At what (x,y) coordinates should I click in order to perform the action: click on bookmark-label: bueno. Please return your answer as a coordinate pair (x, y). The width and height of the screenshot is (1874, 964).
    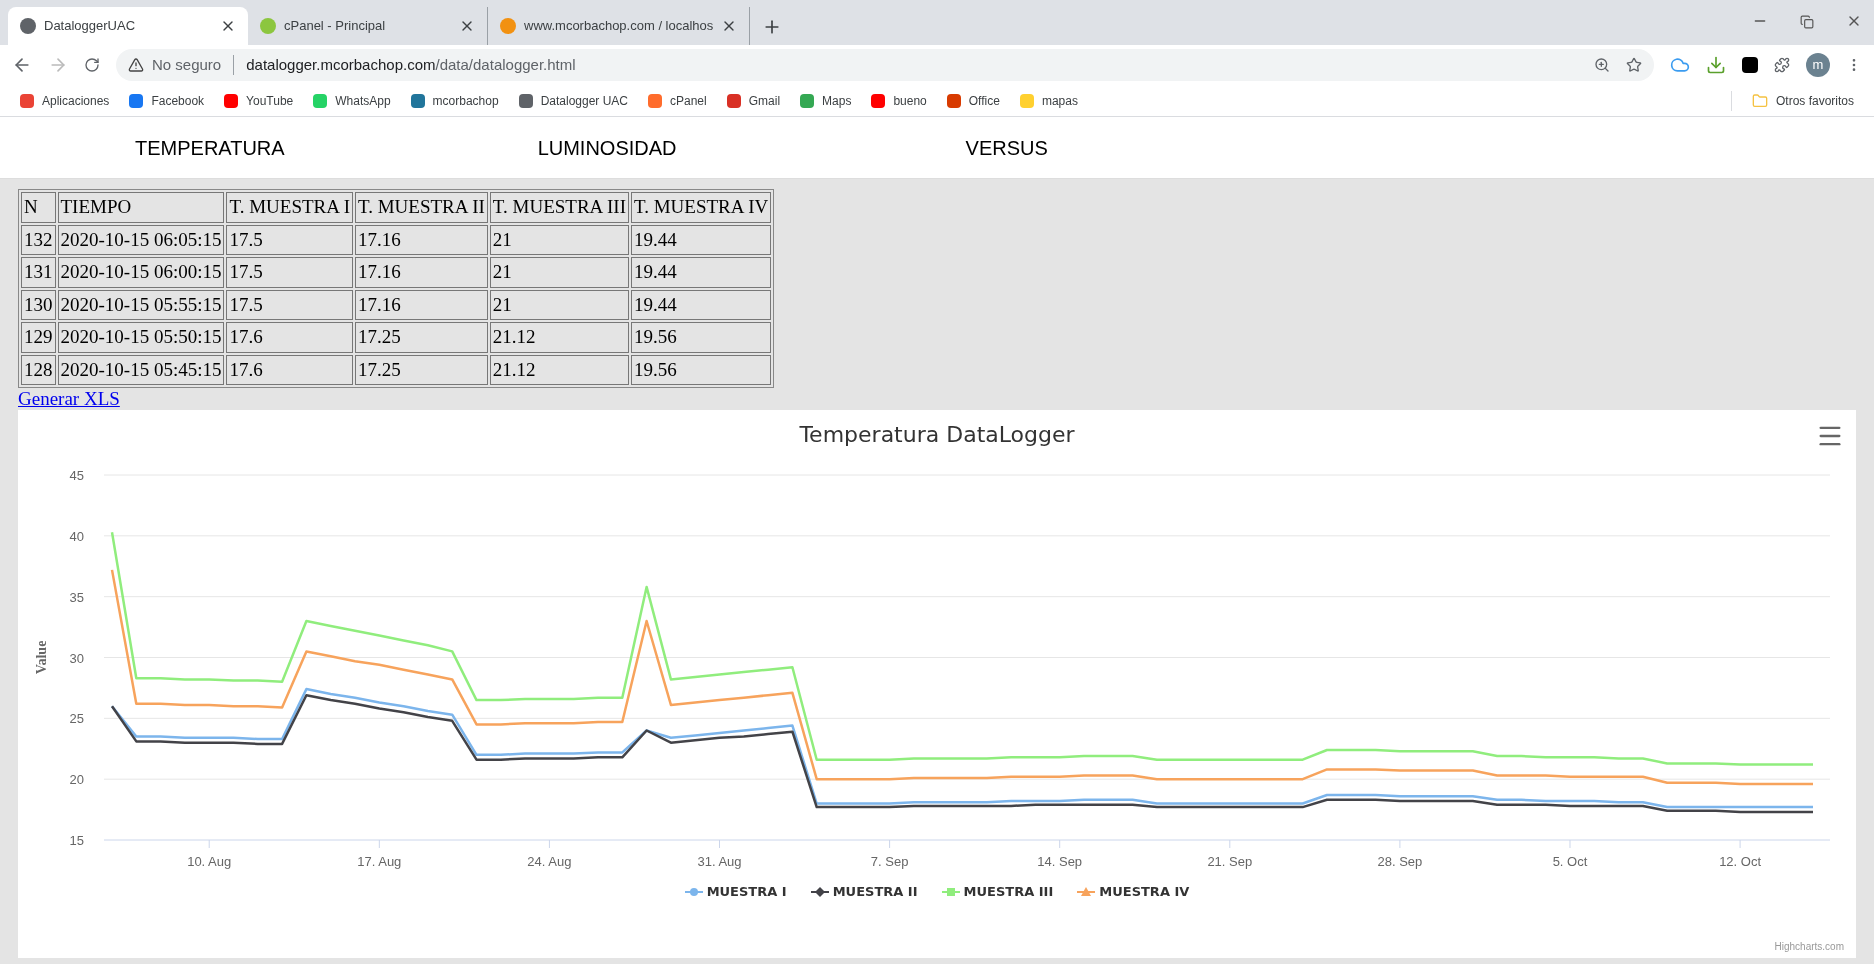
    Looking at the image, I should click on (910, 101).